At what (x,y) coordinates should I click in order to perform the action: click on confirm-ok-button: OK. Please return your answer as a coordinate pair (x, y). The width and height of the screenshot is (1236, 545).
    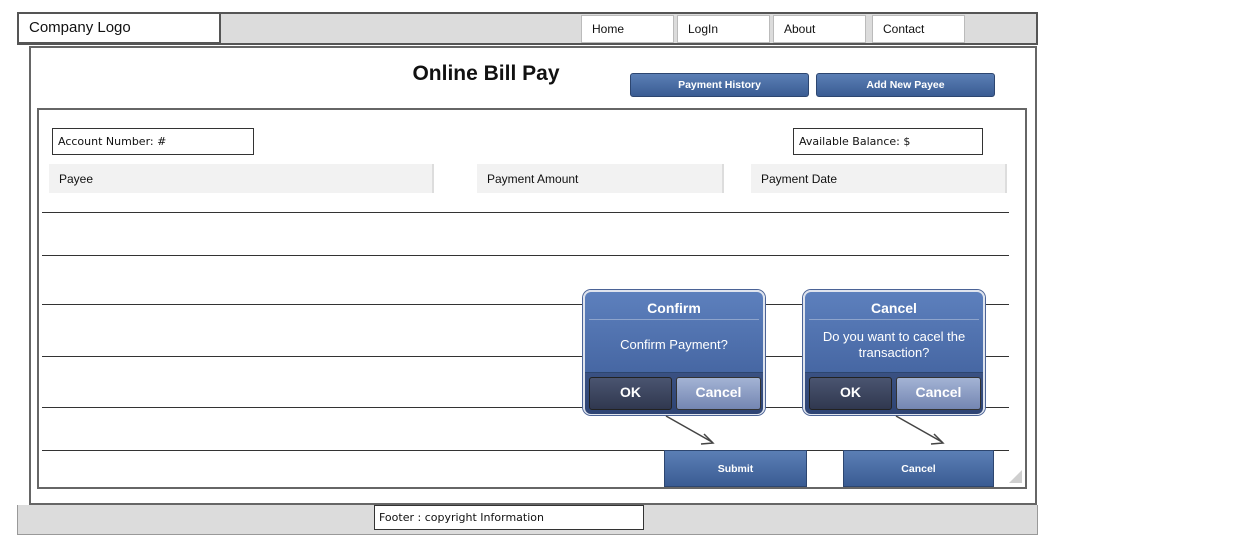
    Looking at the image, I should click on (630, 393).